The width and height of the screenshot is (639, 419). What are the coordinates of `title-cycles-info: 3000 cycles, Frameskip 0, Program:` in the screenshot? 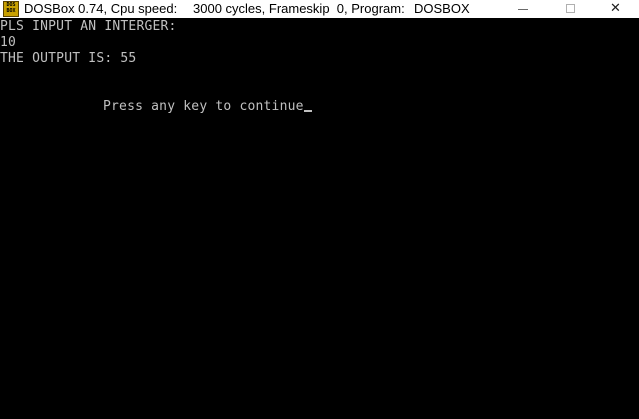 It's located at (299, 8).